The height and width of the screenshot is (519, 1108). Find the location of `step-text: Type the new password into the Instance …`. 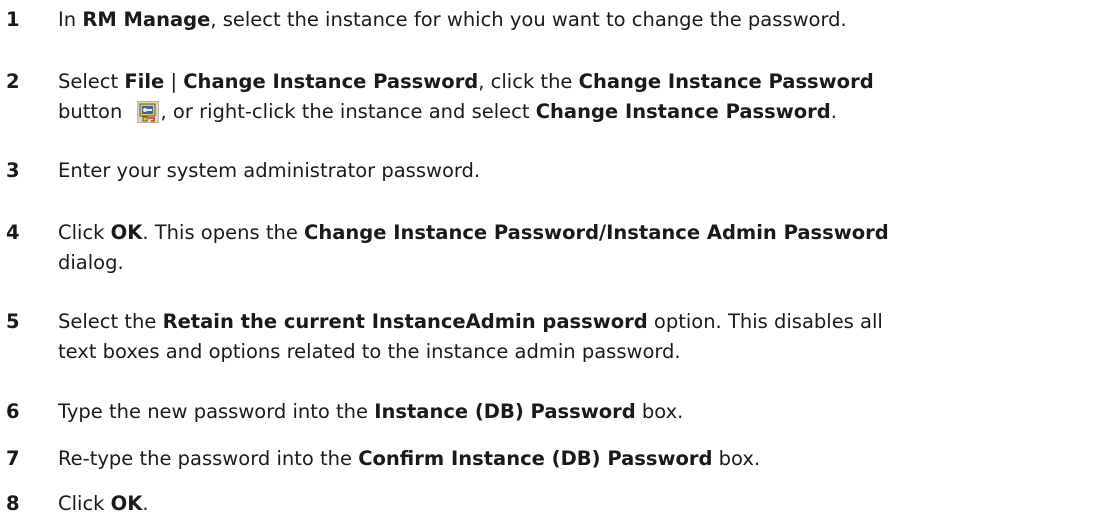

step-text: Type the new password into the Instance … is located at coordinates (371, 411).